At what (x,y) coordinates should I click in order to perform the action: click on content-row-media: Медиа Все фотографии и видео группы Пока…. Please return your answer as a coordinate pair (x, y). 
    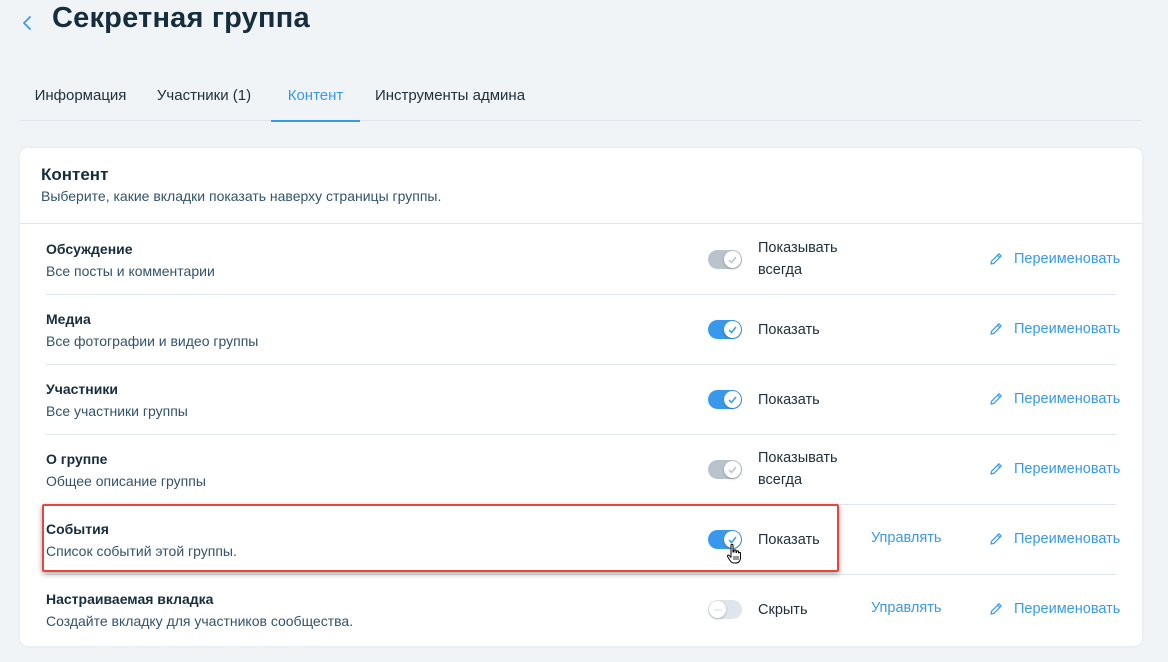
    Looking at the image, I should click on (583, 330).